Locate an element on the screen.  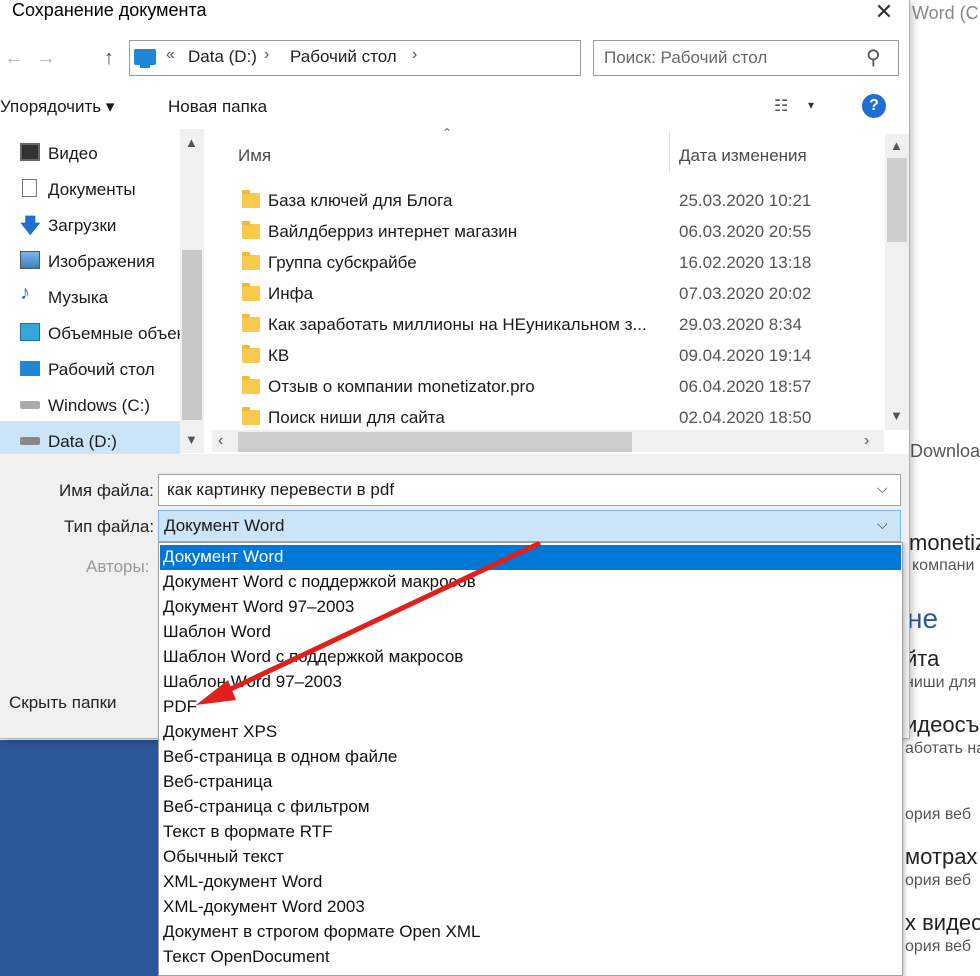
option-label: PDF is located at coordinates (180, 706).